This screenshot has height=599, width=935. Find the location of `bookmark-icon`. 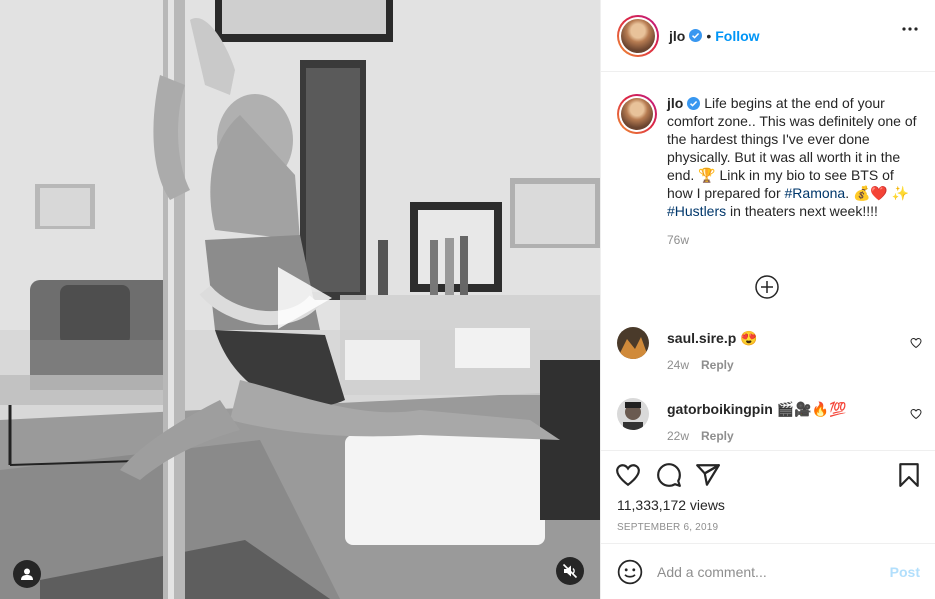

bookmark-icon is located at coordinates (909, 475).